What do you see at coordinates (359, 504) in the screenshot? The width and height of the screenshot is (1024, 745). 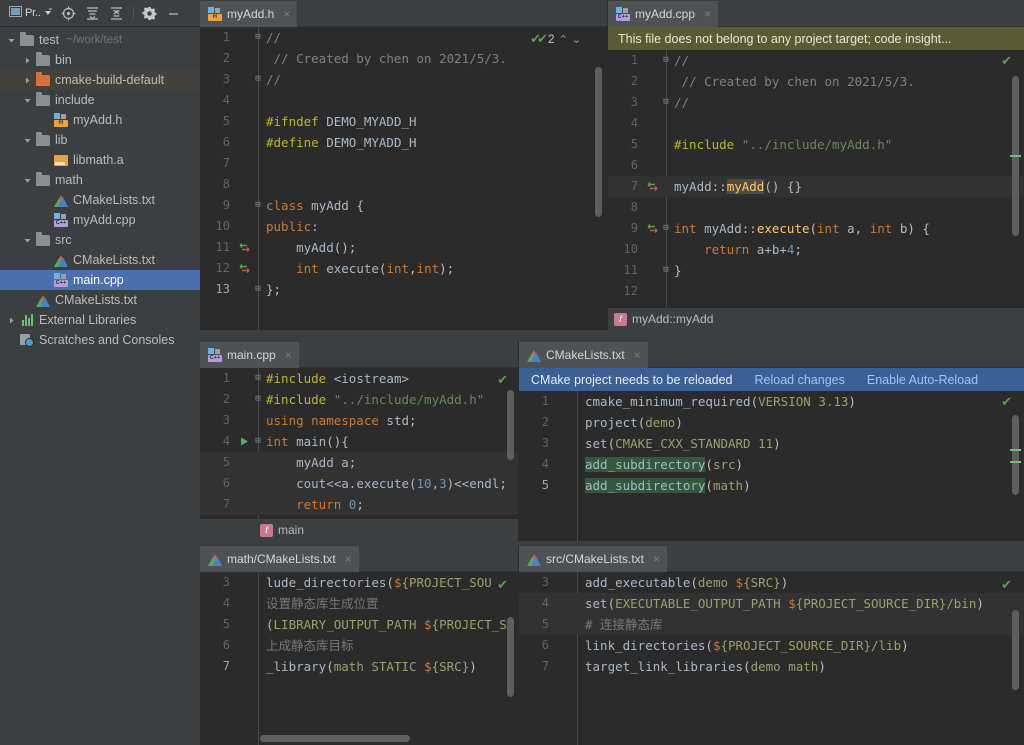 I see `code-line: 7 return 0;` at bounding box center [359, 504].